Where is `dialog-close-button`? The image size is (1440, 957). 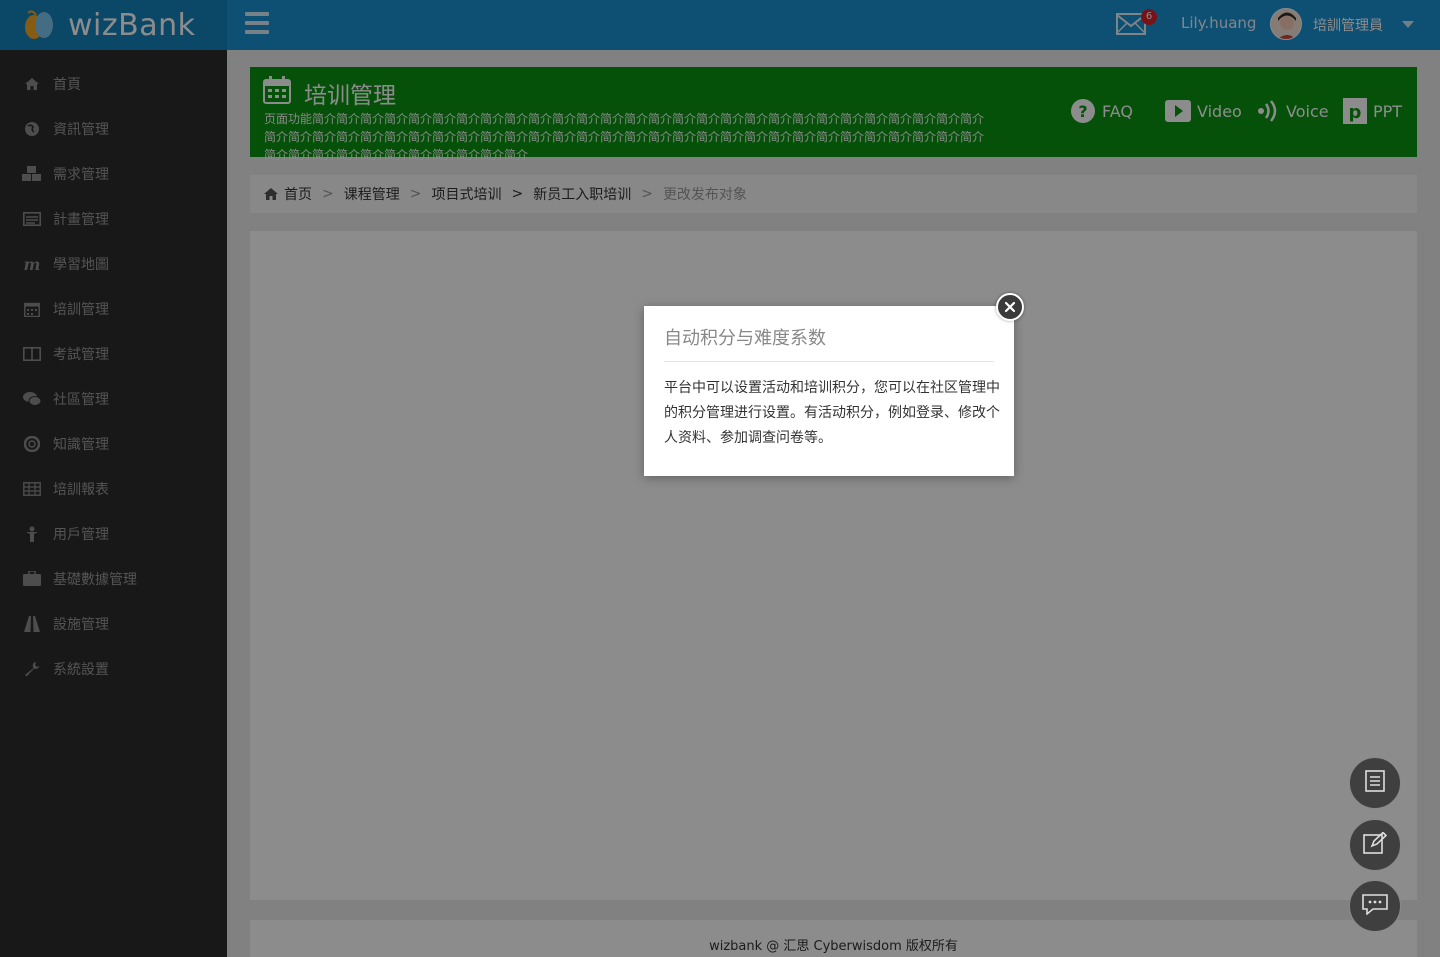
dialog-close-button is located at coordinates (1010, 307).